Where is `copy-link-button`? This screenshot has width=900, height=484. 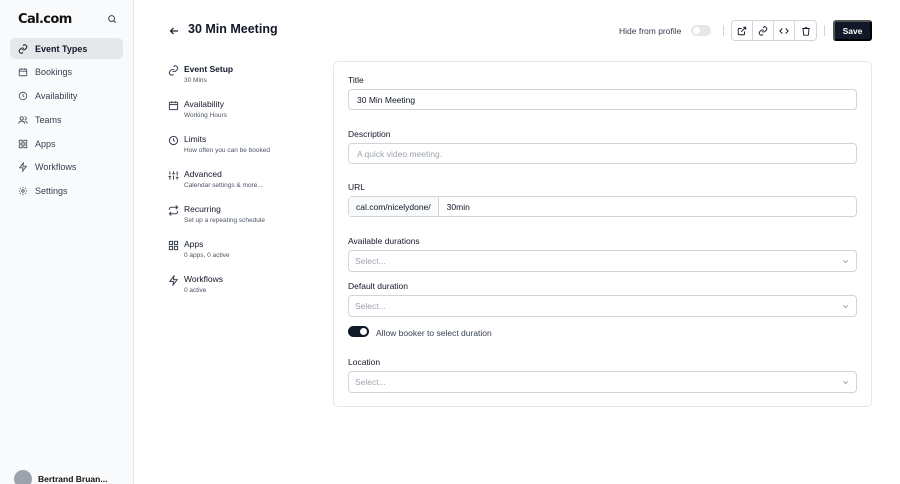 copy-link-button is located at coordinates (763, 30).